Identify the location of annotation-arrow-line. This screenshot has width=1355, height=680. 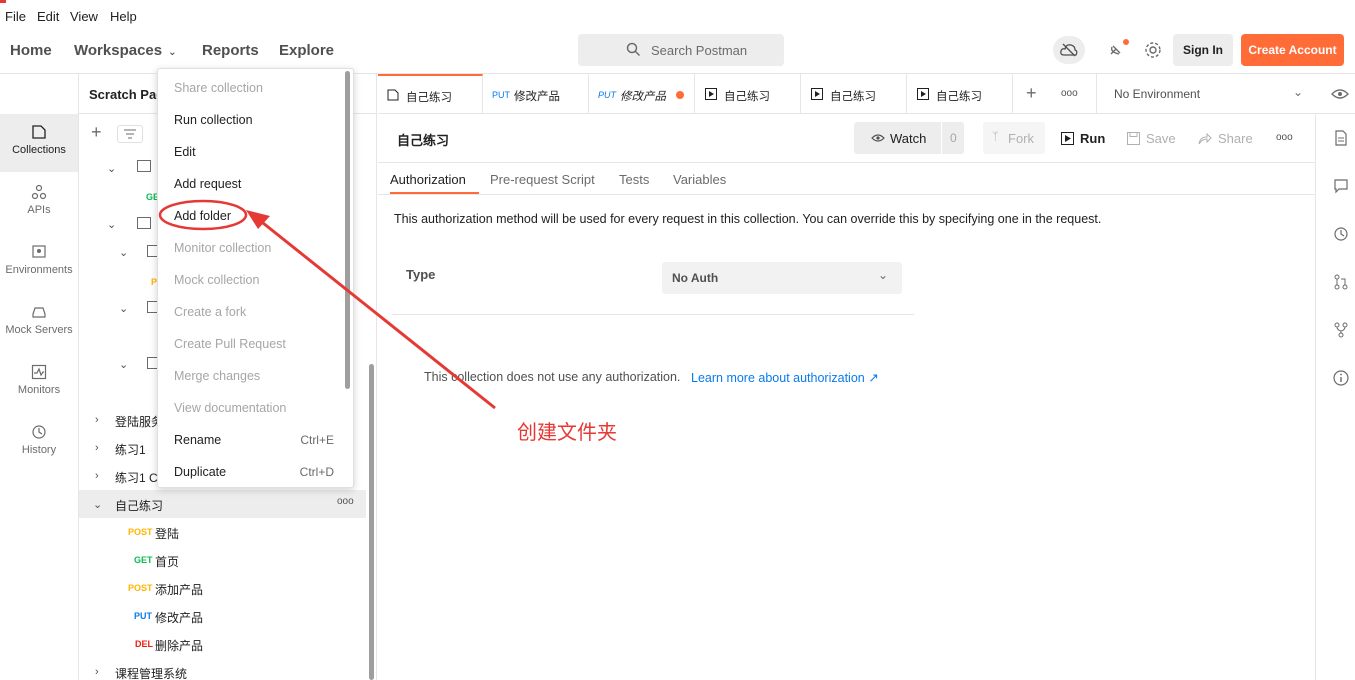
(376, 313).